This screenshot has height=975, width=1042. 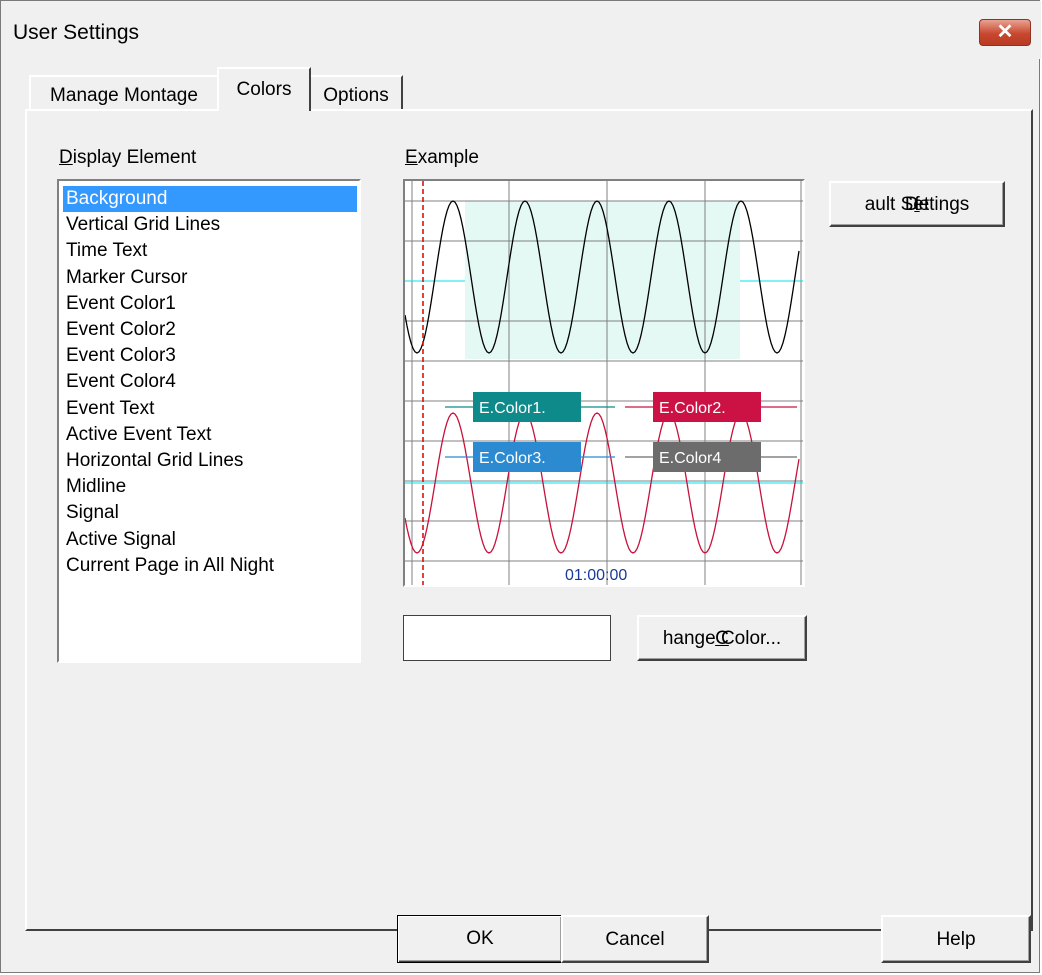 What do you see at coordinates (507, 638) in the screenshot?
I see `color-swatch` at bounding box center [507, 638].